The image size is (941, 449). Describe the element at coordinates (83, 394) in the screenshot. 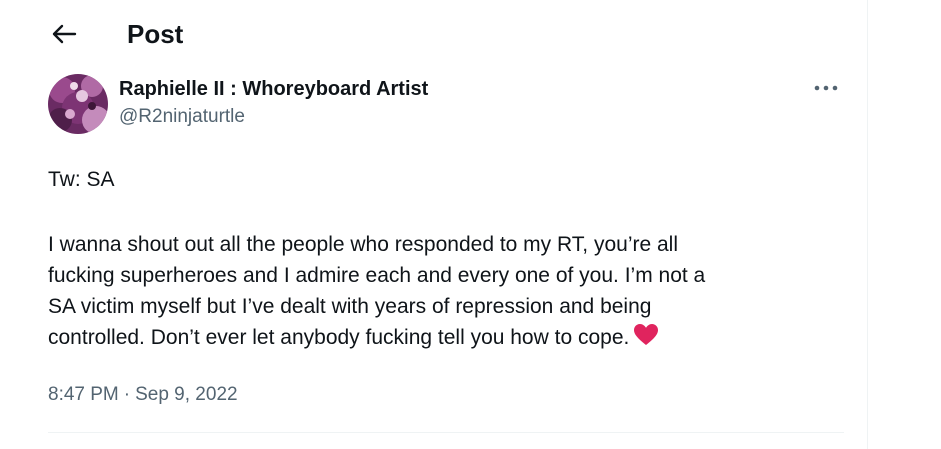

I see `post-time: 8:47 PM` at that location.